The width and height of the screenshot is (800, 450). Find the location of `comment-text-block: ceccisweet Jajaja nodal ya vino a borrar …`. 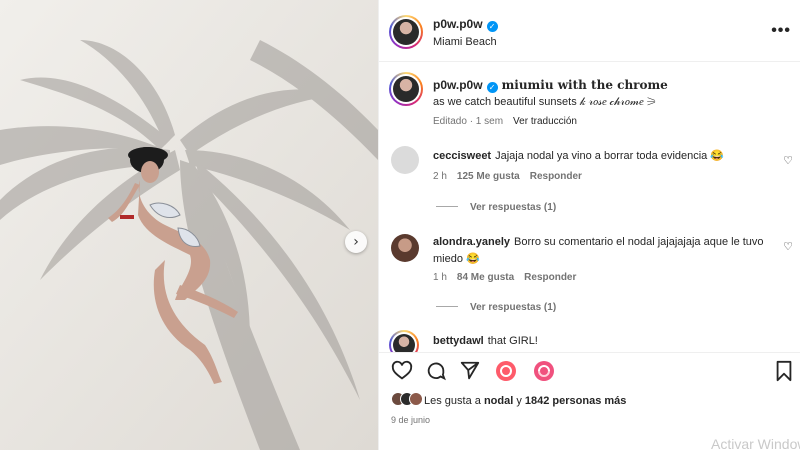

comment-text-block: ceccisweet Jajaja nodal ya vino a borrar … is located at coordinates (603, 156).